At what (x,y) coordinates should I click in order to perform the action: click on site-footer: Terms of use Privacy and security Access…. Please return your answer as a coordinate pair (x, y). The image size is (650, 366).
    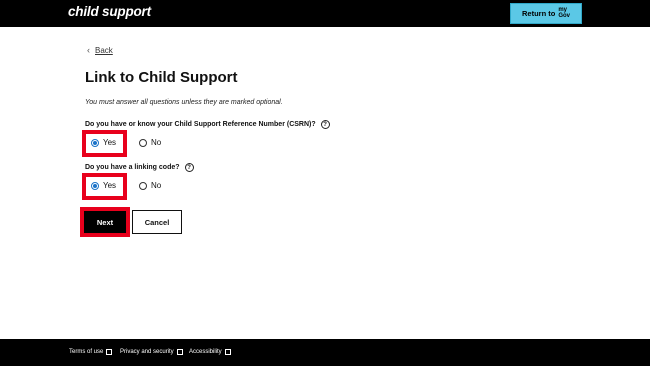
    Looking at the image, I should click on (325, 352).